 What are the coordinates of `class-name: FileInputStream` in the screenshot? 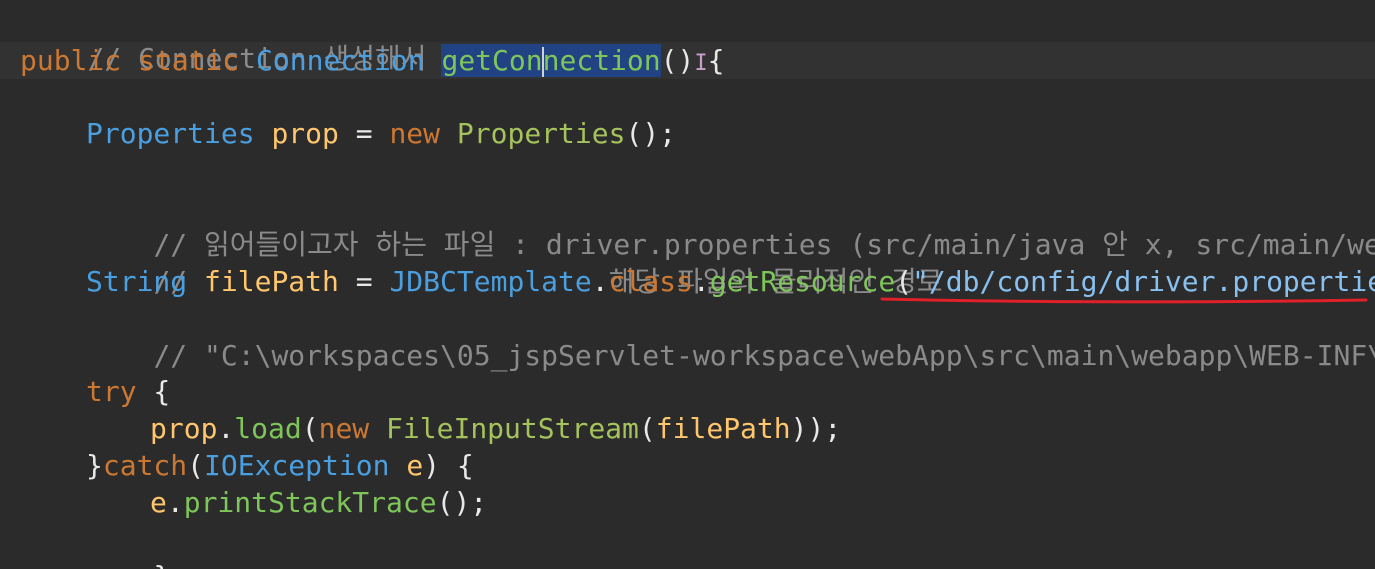 It's located at (512, 428).